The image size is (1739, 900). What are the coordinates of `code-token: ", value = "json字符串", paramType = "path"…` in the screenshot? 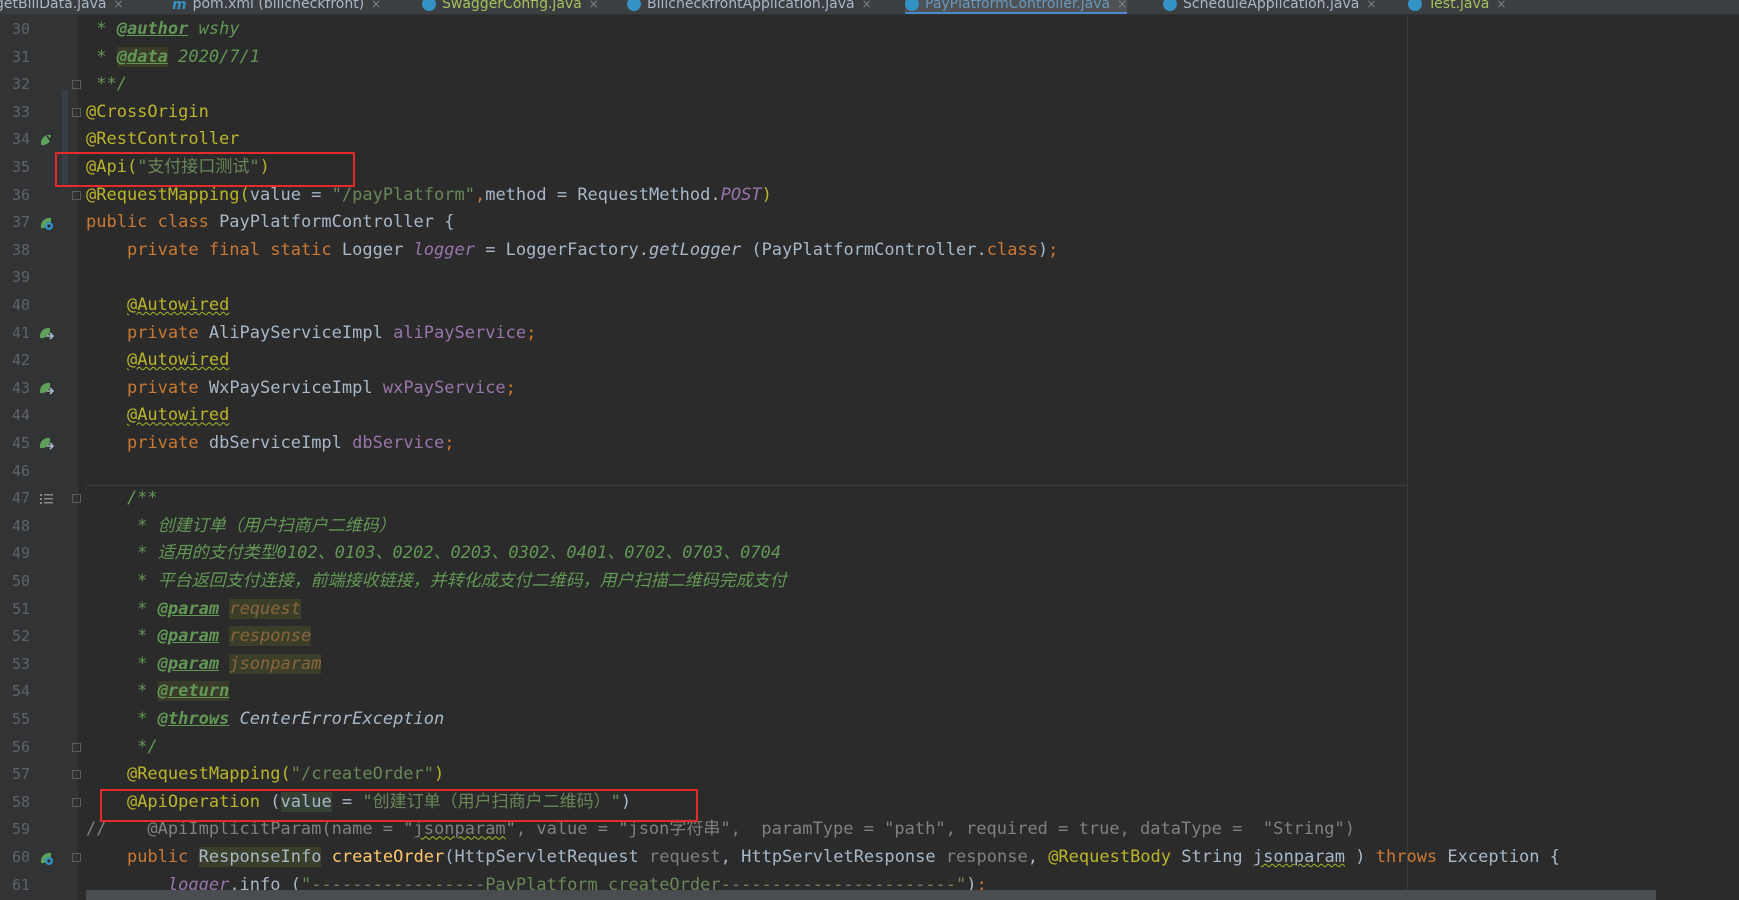 It's located at (930, 829).